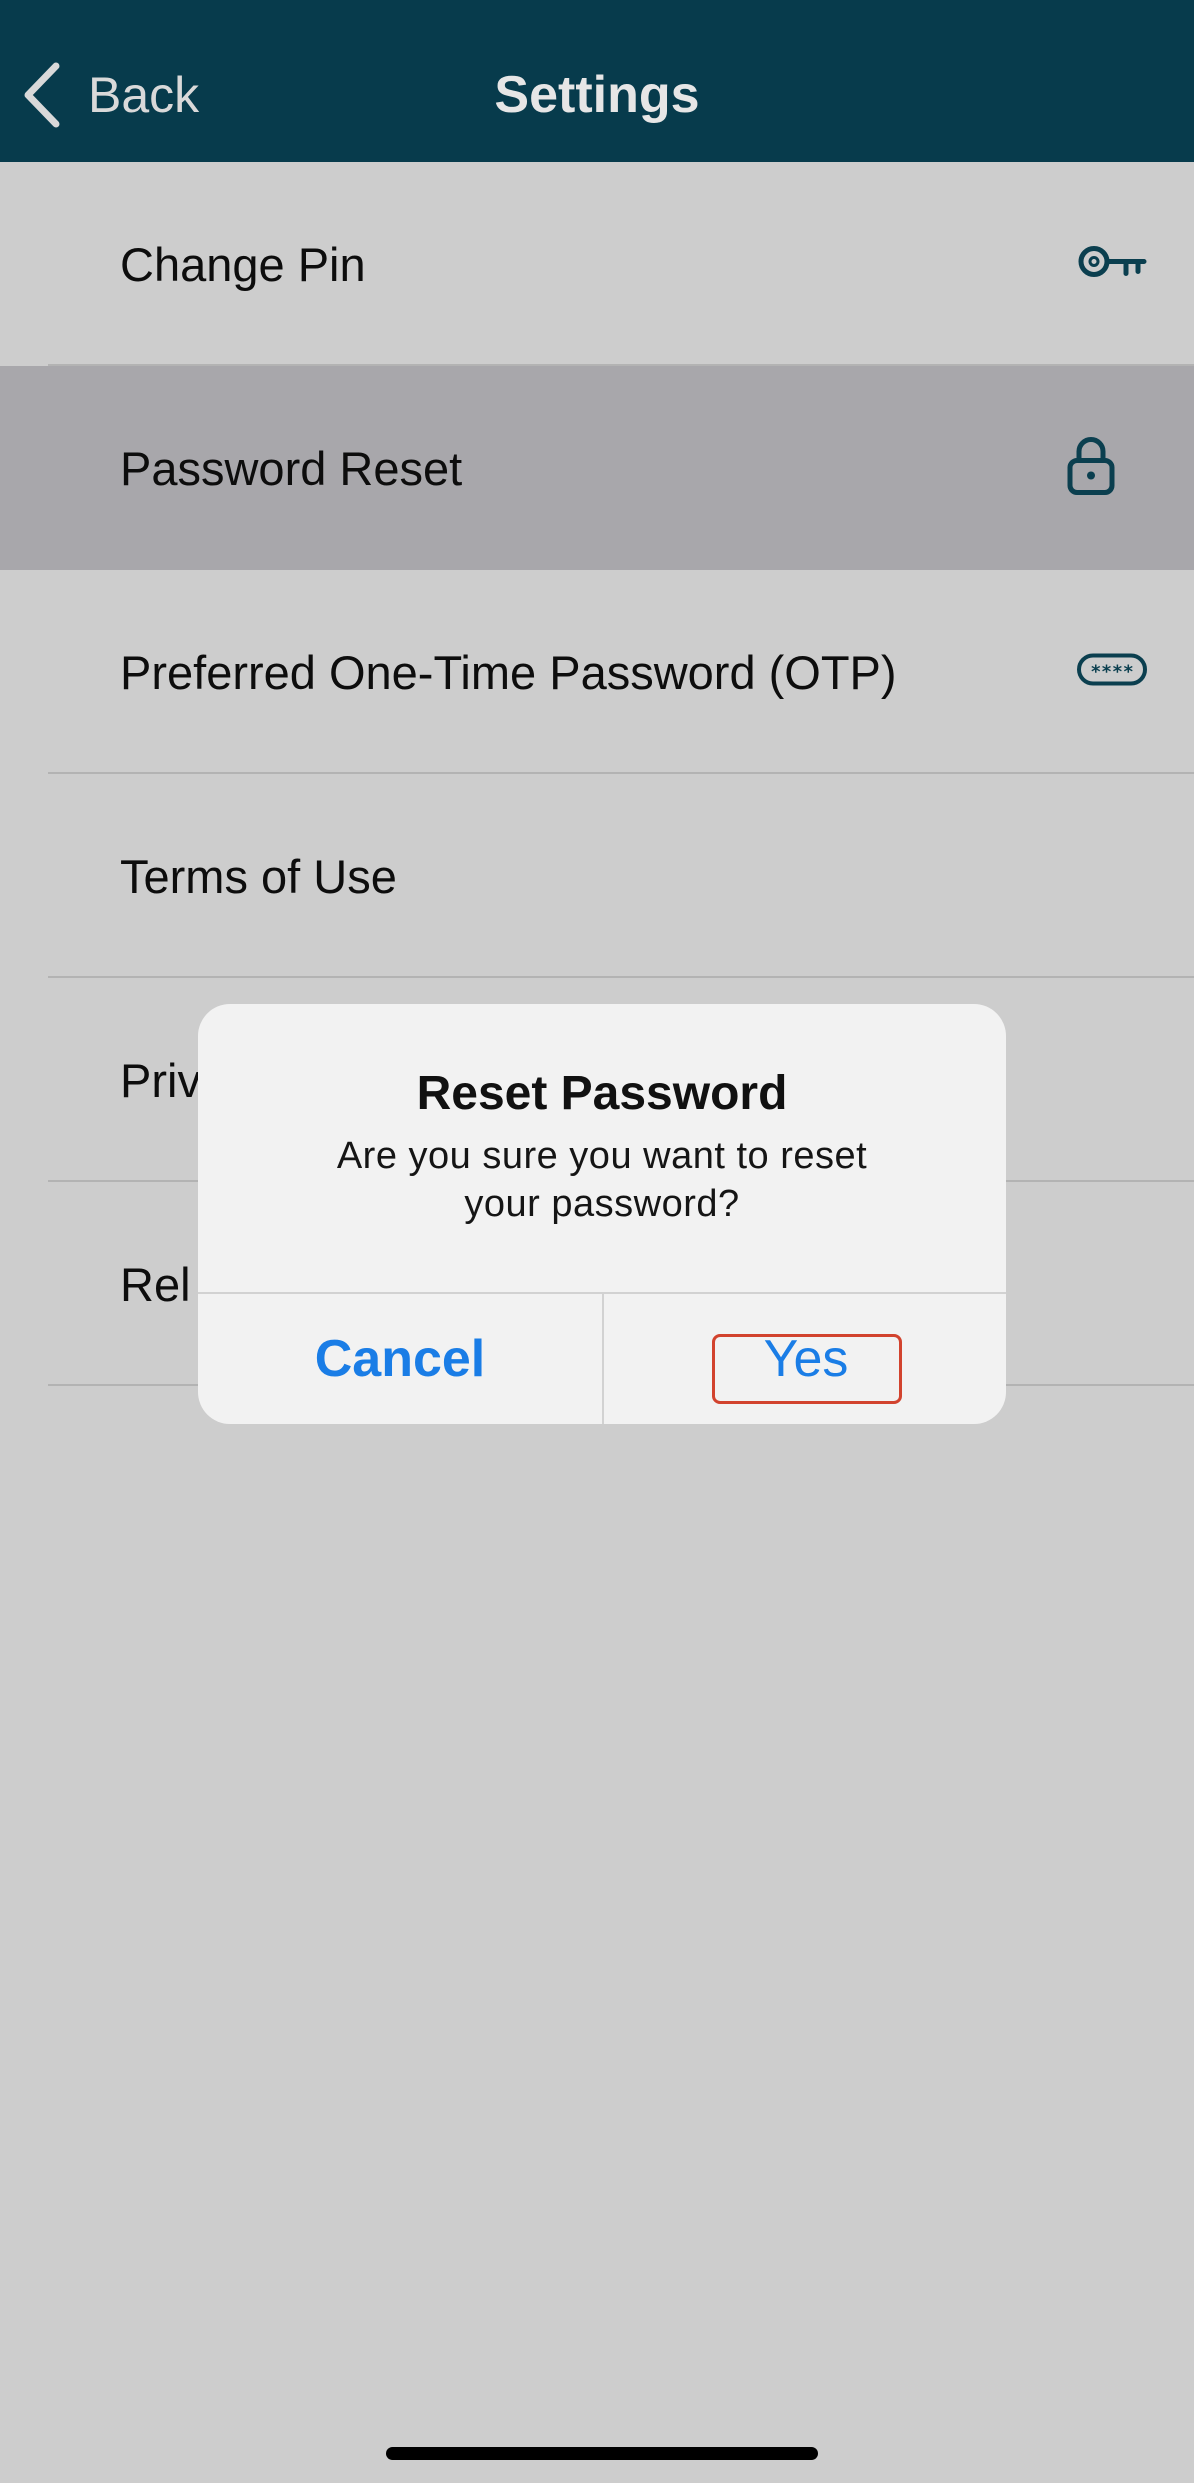  What do you see at coordinates (602, 1093) in the screenshot?
I see `dialog-title: Reset Password` at bounding box center [602, 1093].